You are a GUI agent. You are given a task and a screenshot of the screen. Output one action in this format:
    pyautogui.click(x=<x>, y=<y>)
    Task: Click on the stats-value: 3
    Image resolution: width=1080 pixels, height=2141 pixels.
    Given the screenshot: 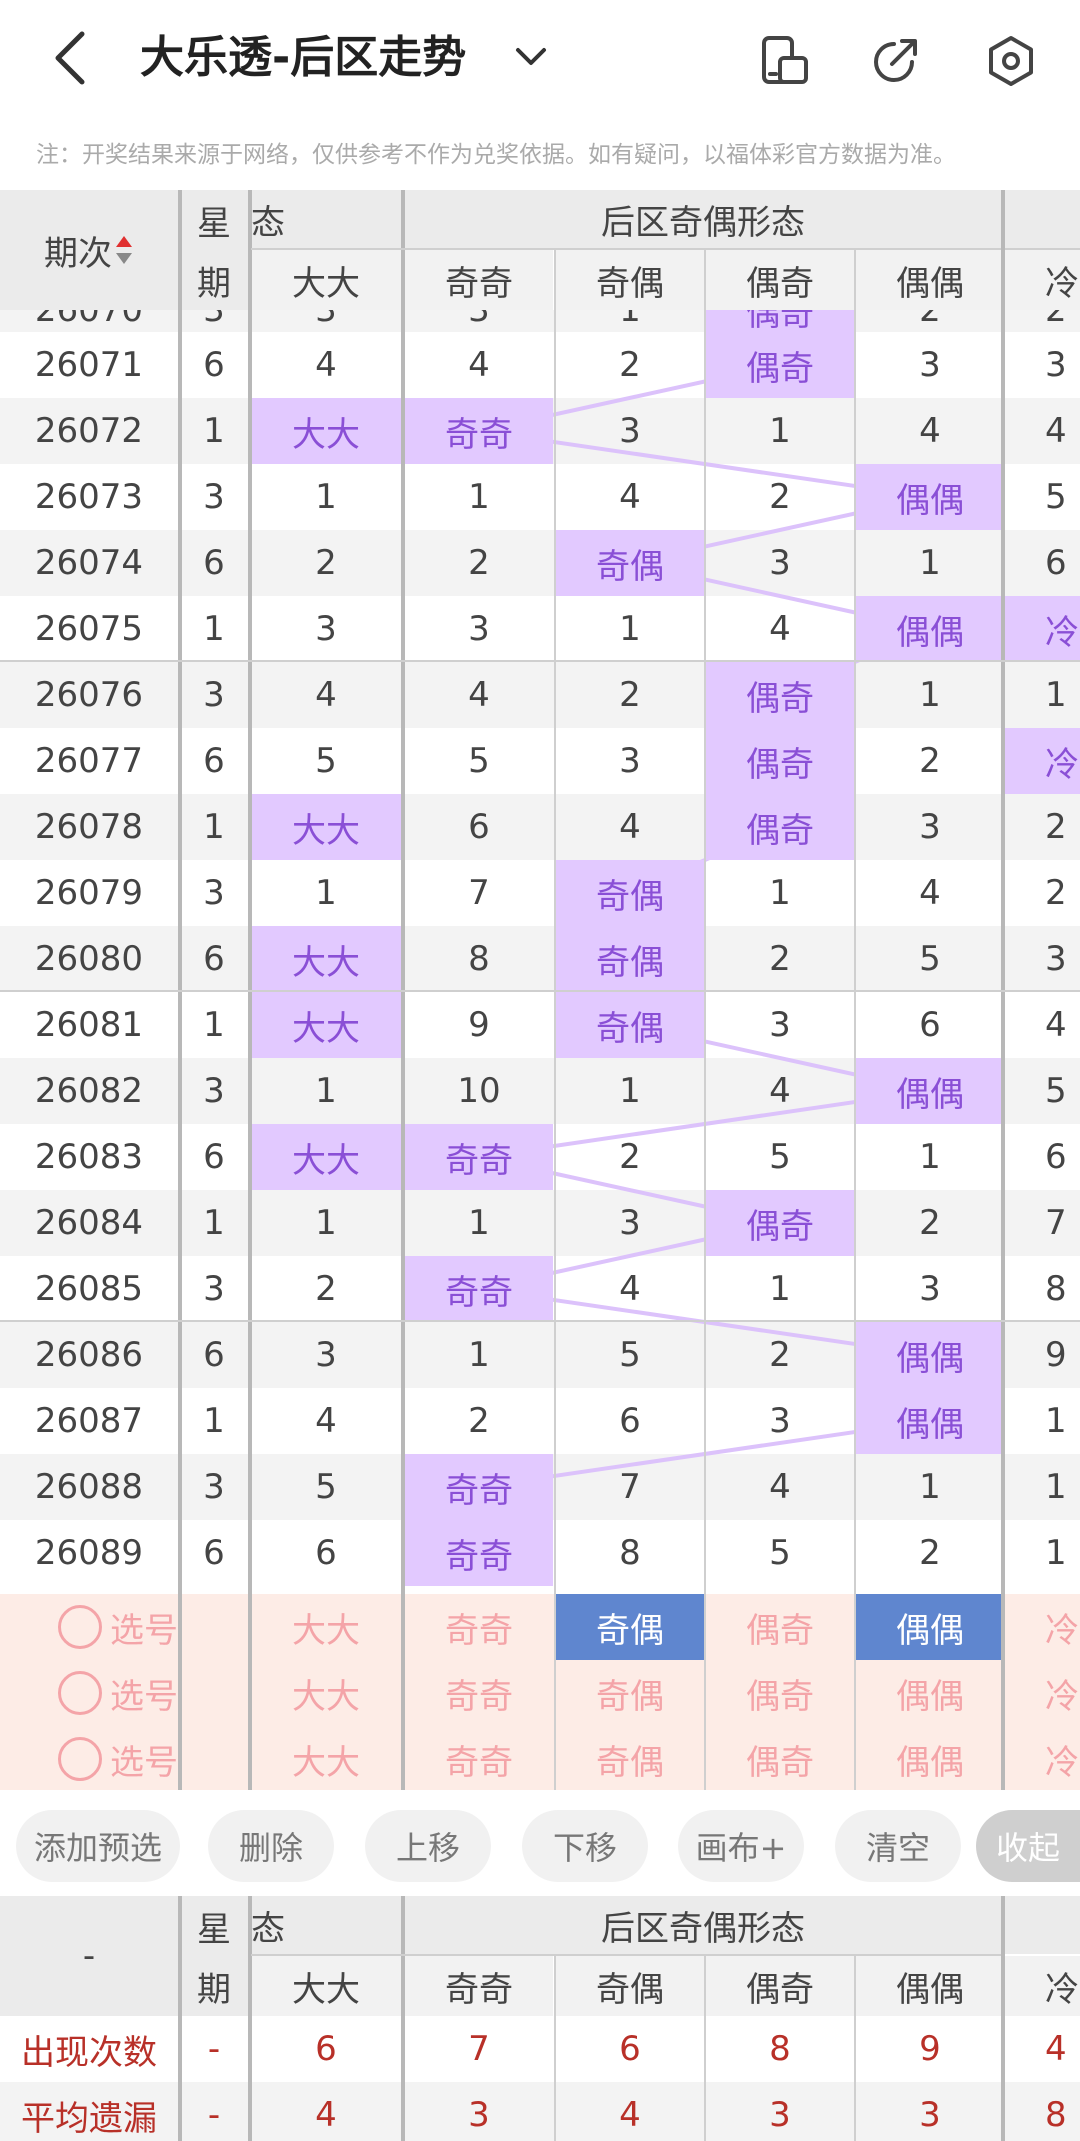 What is the action you would take?
    pyautogui.click(x=780, y=2115)
    